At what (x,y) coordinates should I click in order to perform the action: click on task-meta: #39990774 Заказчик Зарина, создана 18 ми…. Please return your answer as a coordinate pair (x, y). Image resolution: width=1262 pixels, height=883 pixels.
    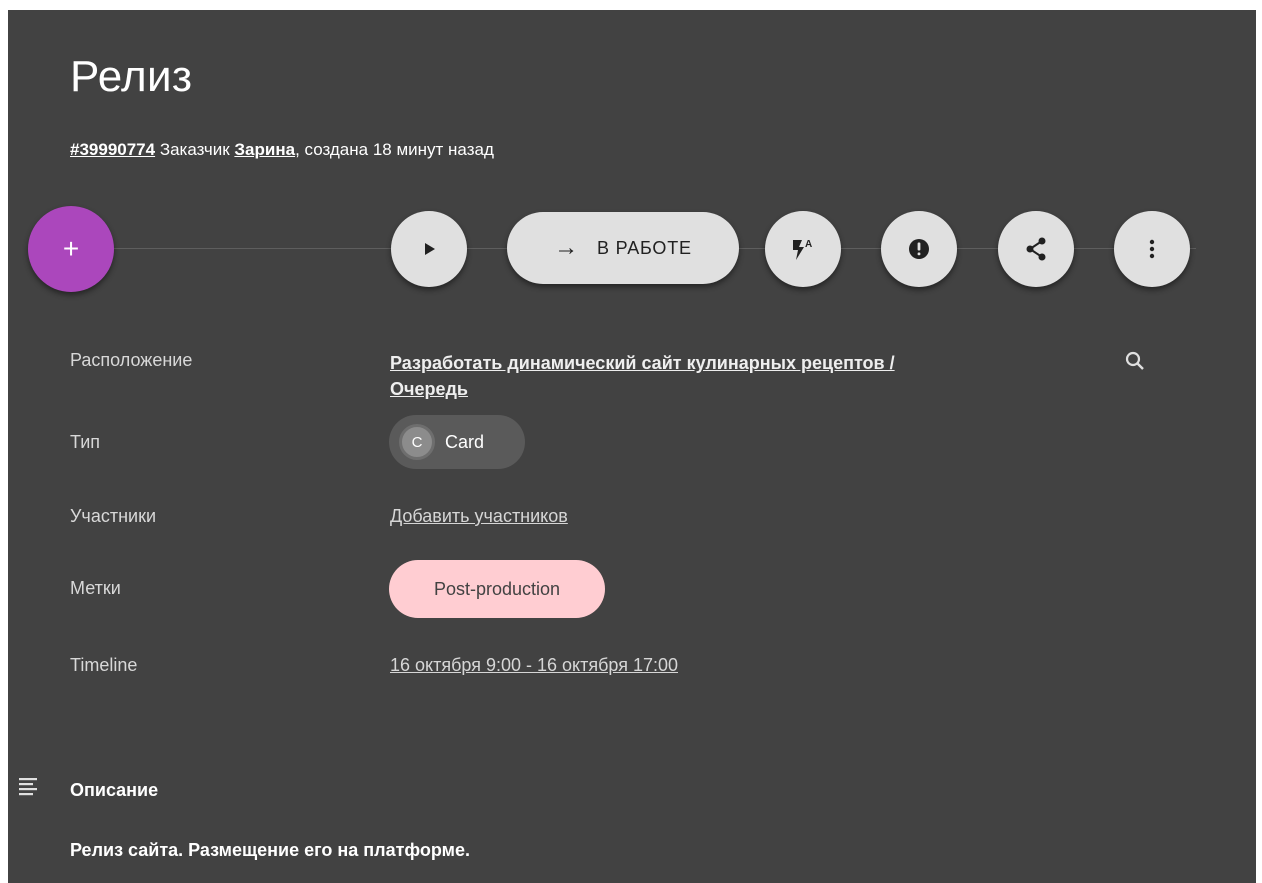
    Looking at the image, I should click on (282, 150).